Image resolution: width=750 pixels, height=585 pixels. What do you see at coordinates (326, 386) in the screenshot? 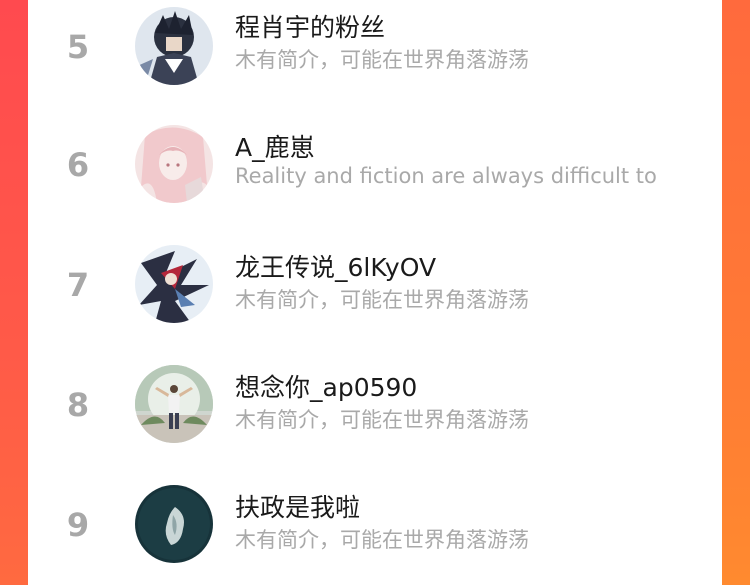
I see `user-name: 想念你_ap0590` at bounding box center [326, 386].